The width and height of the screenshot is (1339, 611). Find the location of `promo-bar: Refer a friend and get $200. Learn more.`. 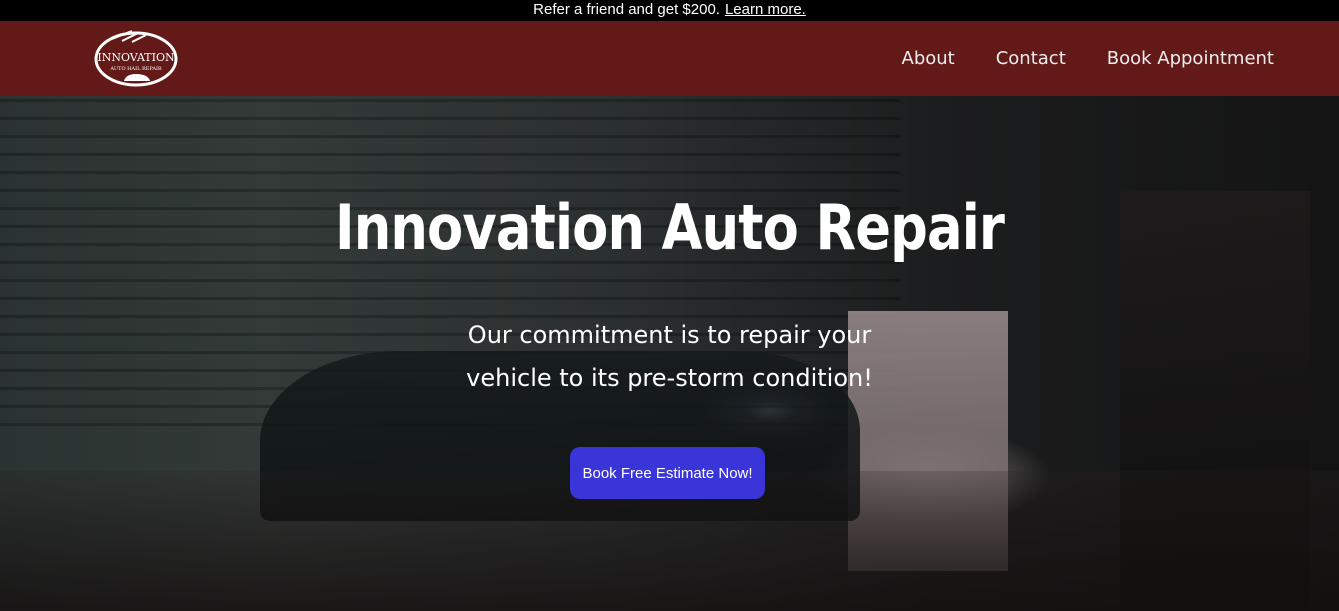

promo-bar: Refer a friend and get $200. Learn more. is located at coordinates (669, 10).